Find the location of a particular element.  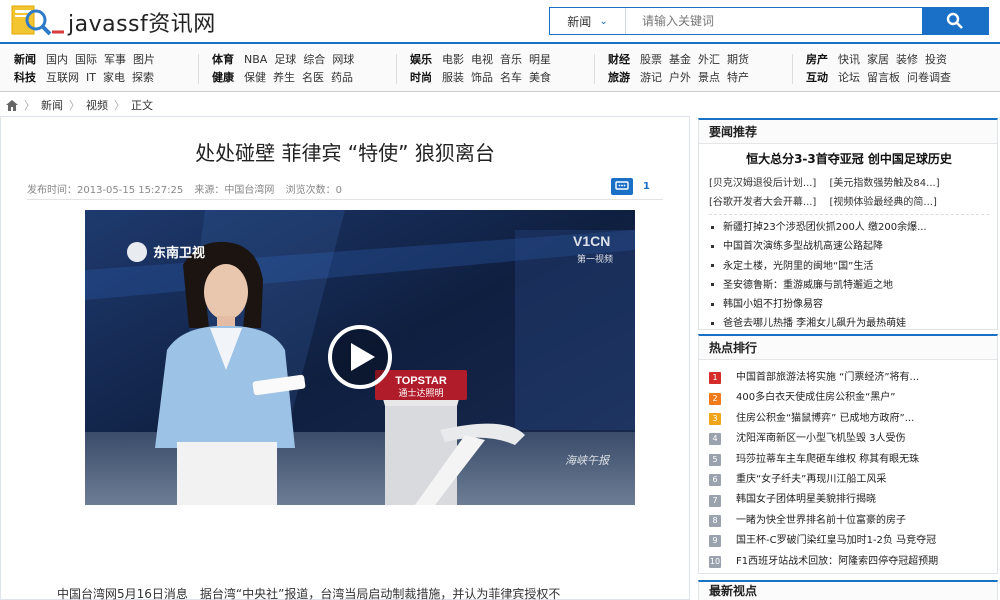

nav-link: 互联网 is located at coordinates (62, 77).